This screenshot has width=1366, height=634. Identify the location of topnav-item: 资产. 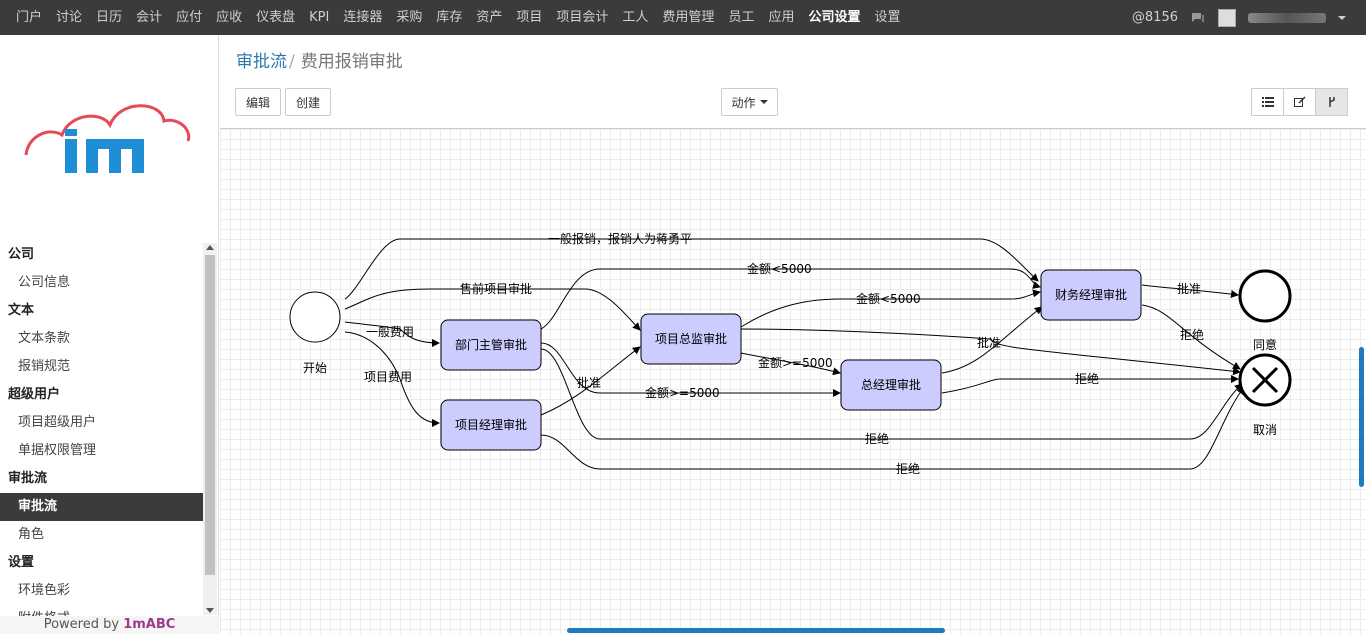
(489, 17).